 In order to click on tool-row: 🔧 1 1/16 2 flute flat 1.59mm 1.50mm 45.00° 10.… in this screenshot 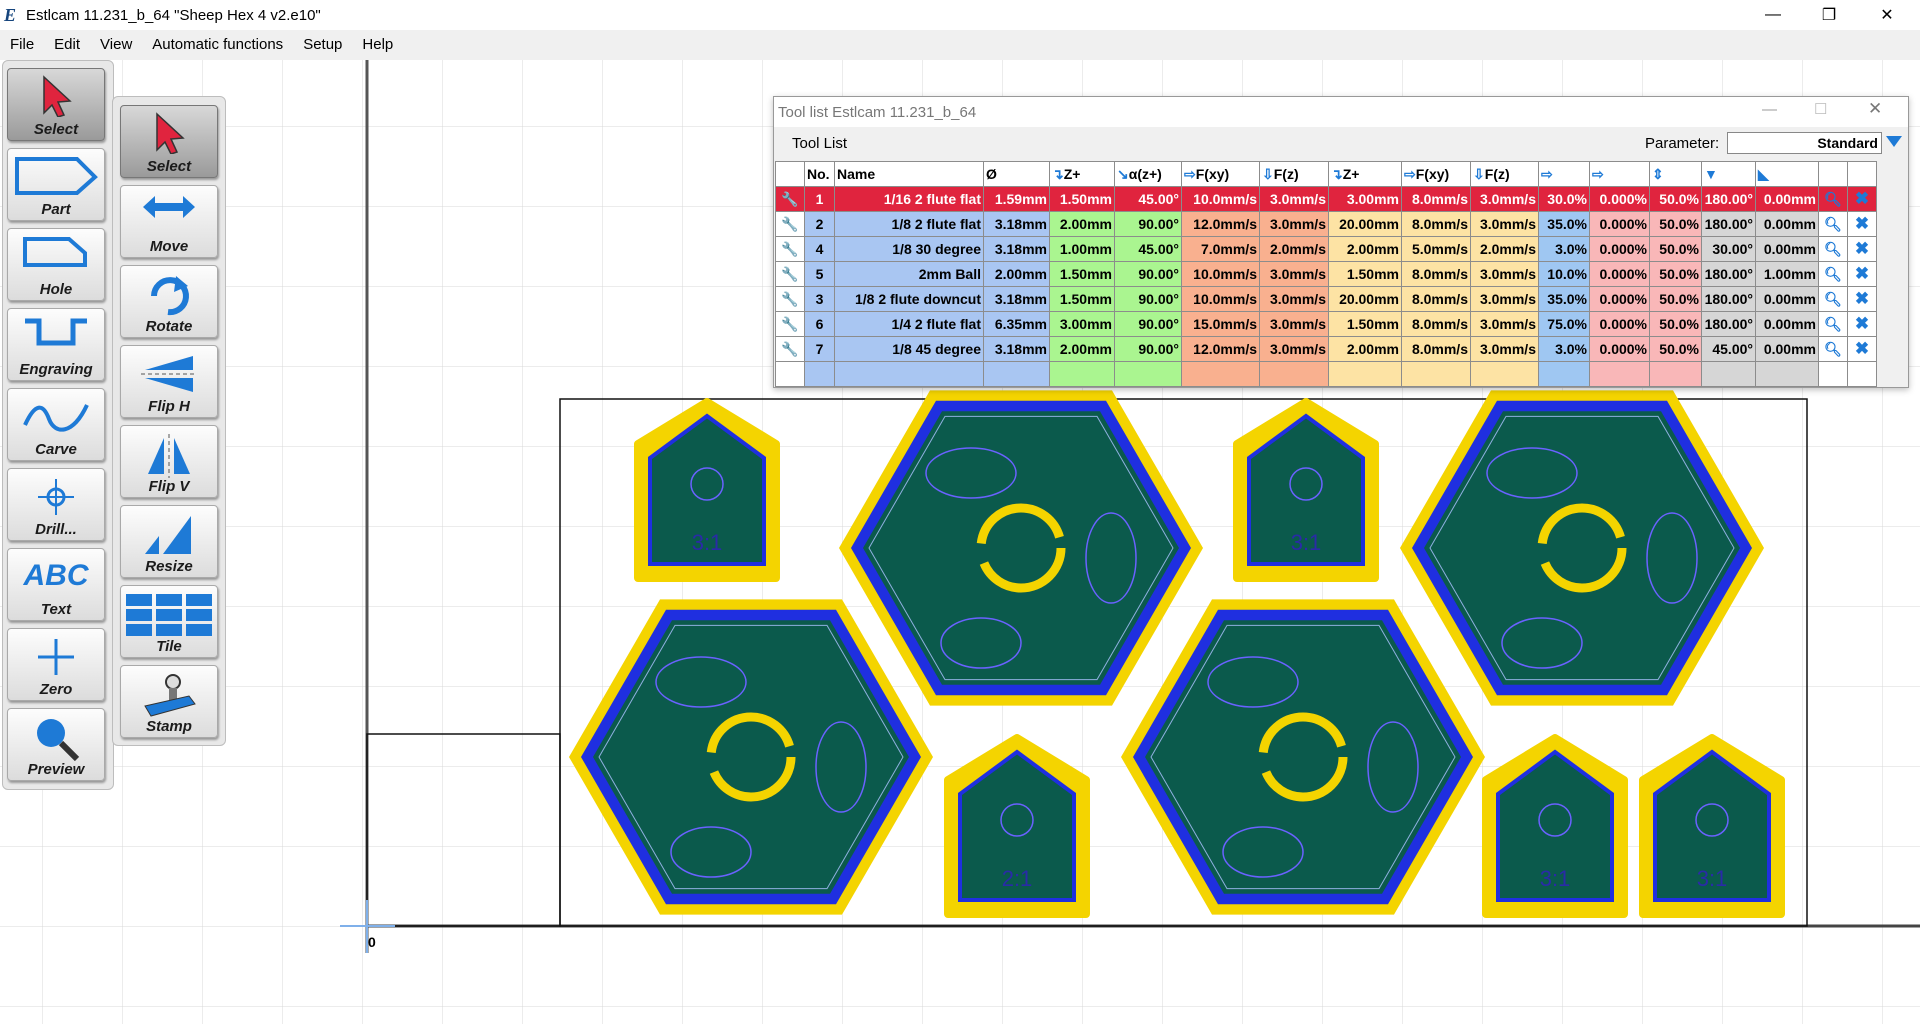, I will do `click(1326, 199)`.